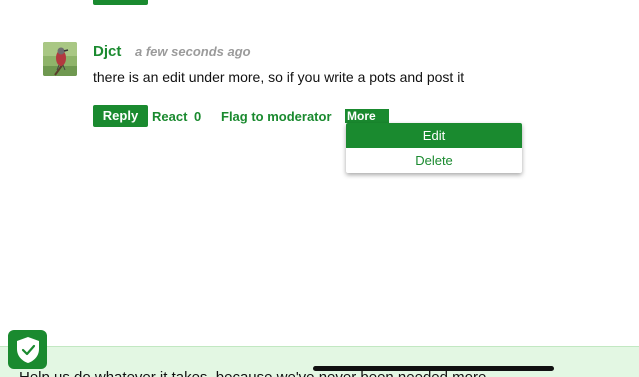 This screenshot has width=639, height=377. I want to click on home-indicator, so click(433, 368).